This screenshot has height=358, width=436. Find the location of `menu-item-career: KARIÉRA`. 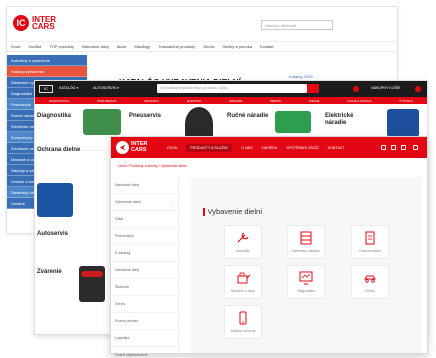

menu-item-career: KARIÉRA is located at coordinates (269, 148).